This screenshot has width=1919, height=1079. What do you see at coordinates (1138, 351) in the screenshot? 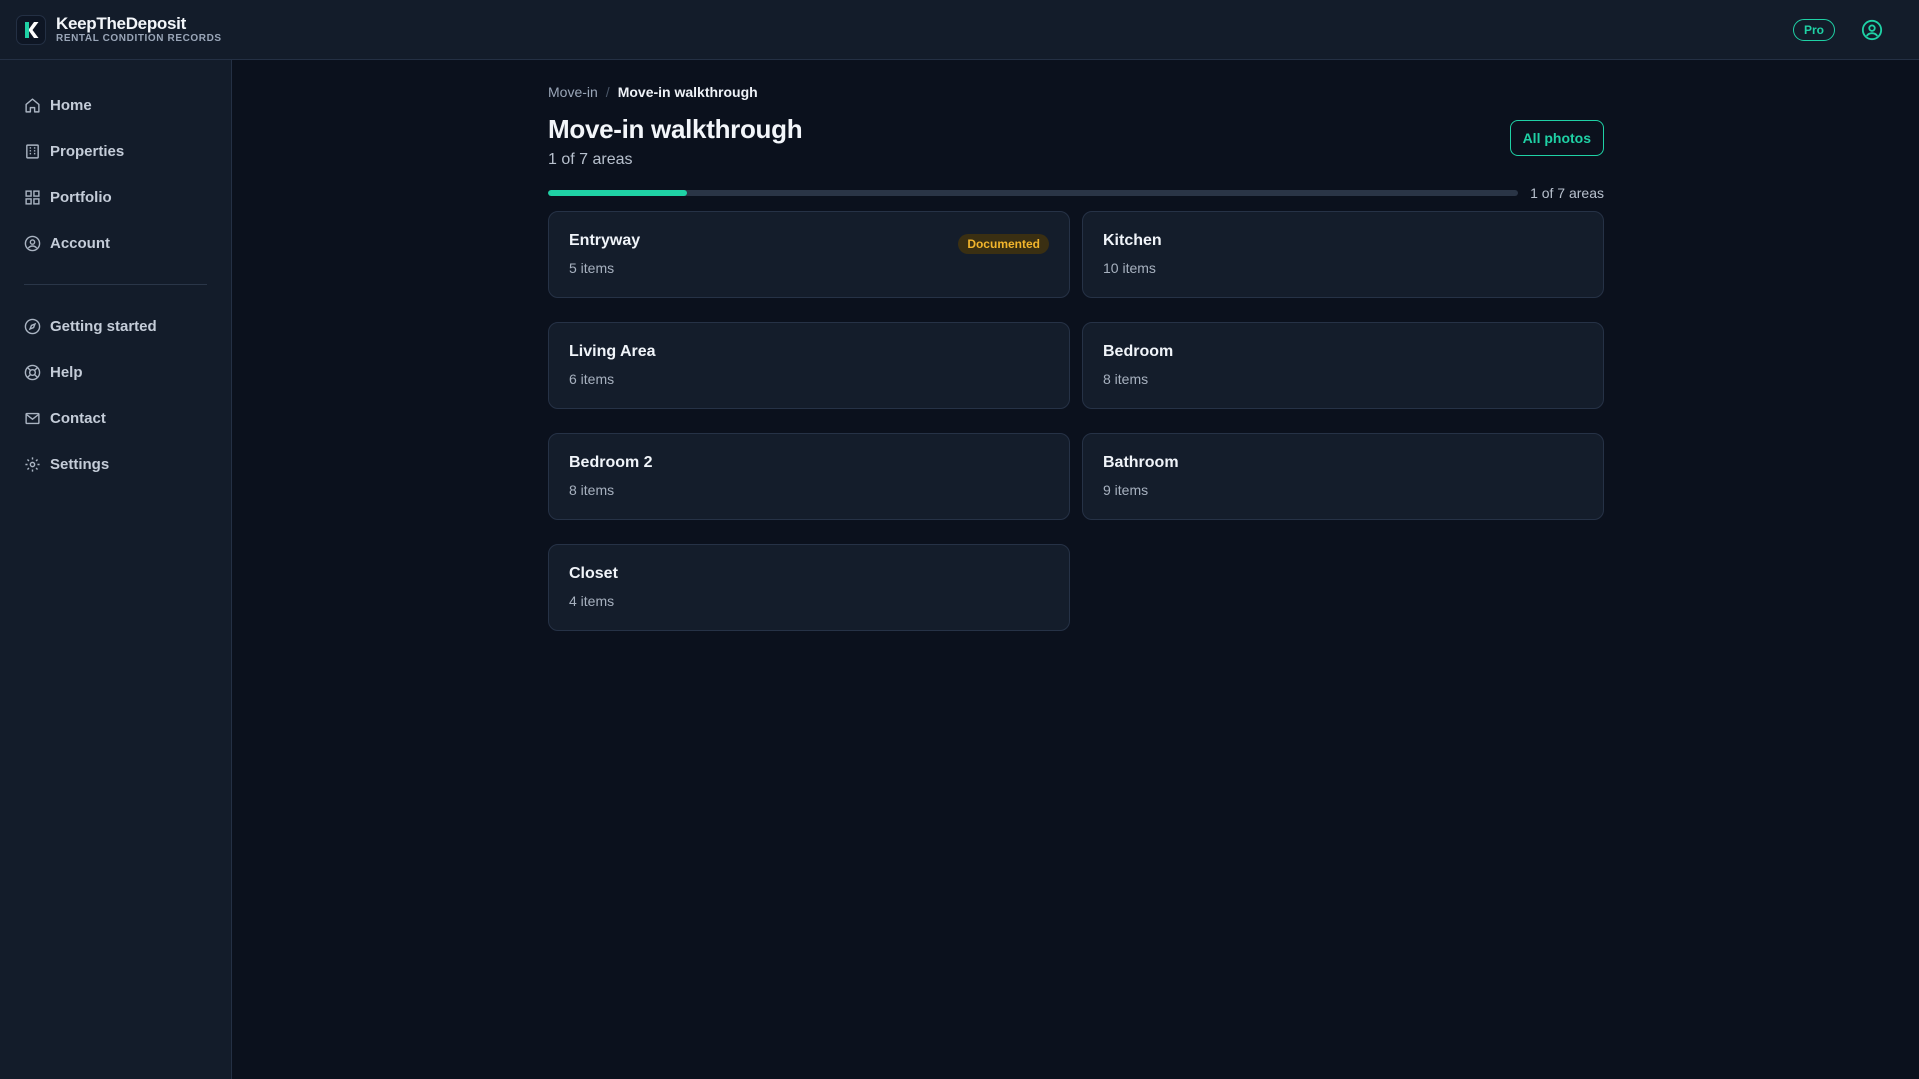
I see `area-name: Bedroom` at bounding box center [1138, 351].